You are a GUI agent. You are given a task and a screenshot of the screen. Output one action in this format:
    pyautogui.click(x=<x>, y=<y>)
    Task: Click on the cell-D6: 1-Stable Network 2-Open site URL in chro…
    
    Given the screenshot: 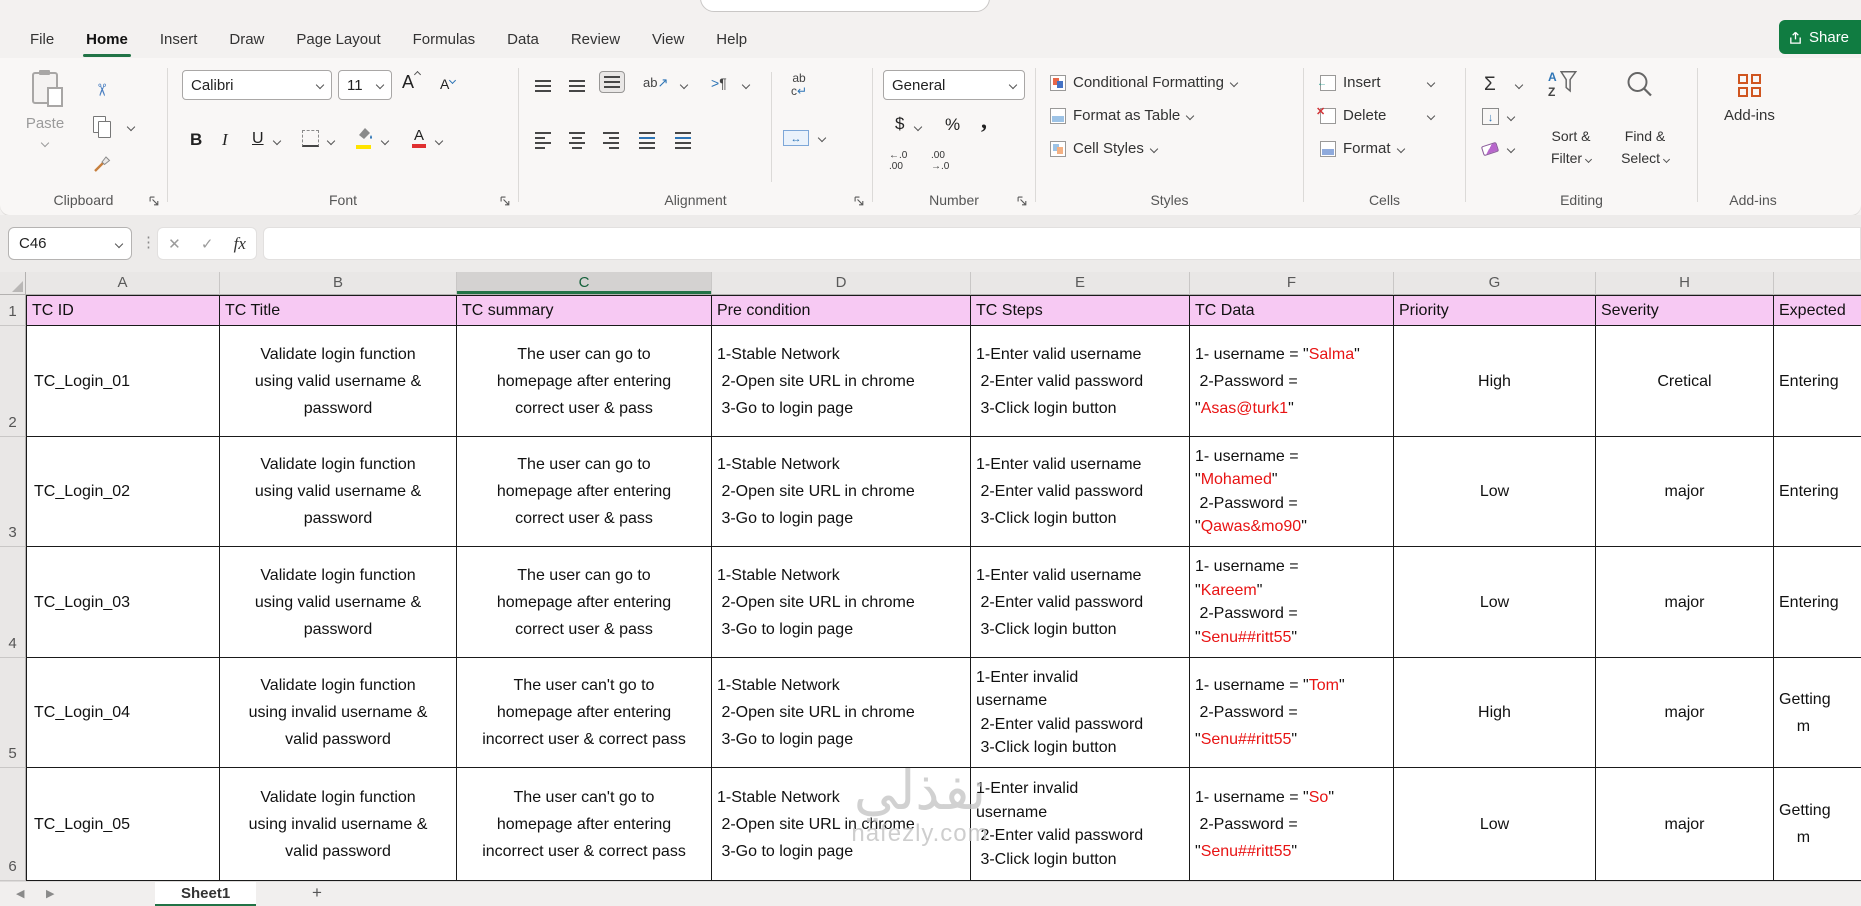 What is the action you would take?
    pyautogui.click(x=841, y=824)
    